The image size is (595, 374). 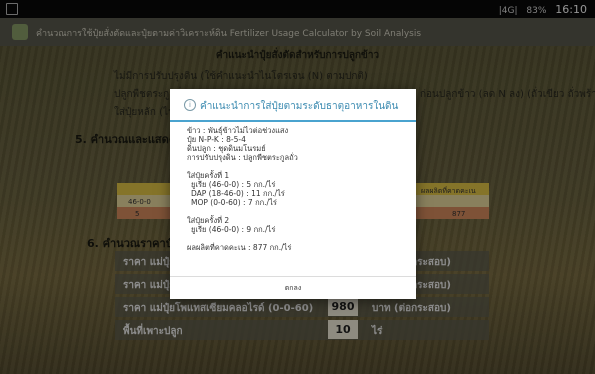 What do you see at coordinates (242, 157) in the screenshot?
I see `info-soil-improvement: การปรับปรุงดิน : ปลูกพืชตระกูลถั่ว` at bounding box center [242, 157].